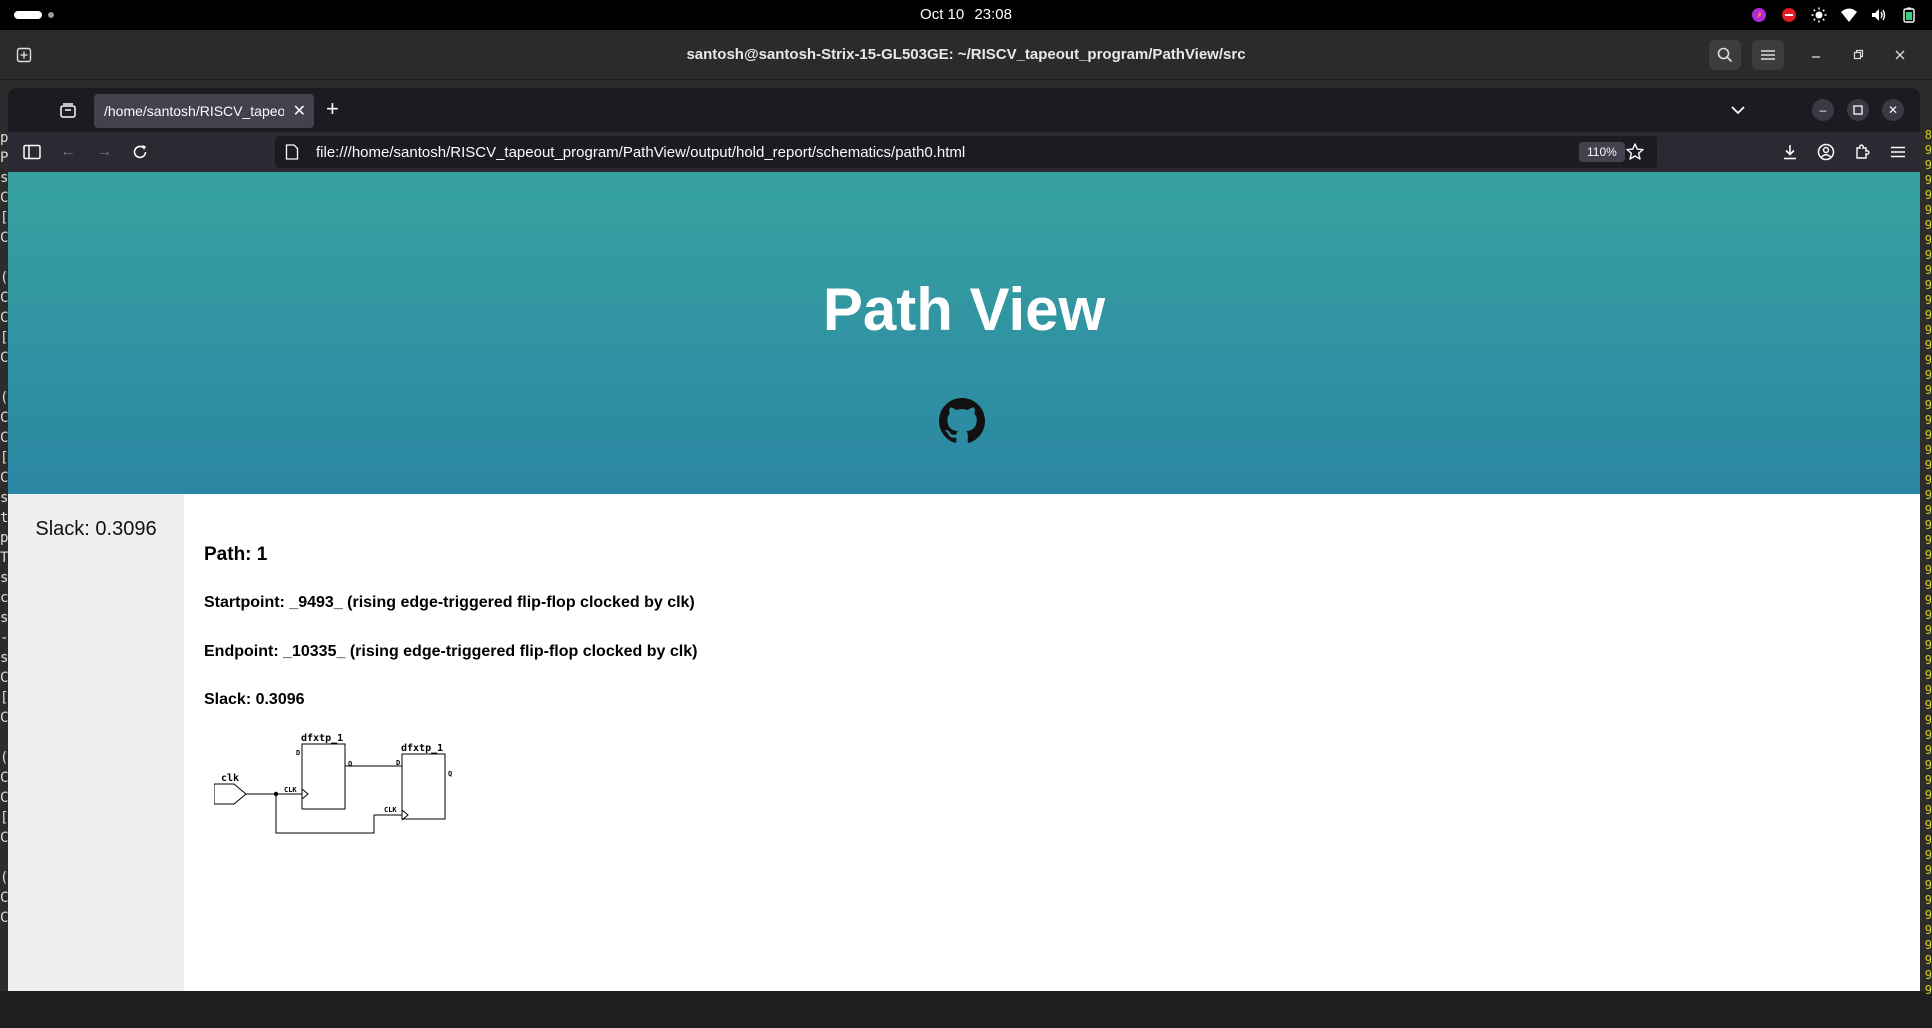  What do you see at coordinates (422, 748) in the screenshot?
I see `cell2-name: dfxtp_1` at bounding box center [422, 748].